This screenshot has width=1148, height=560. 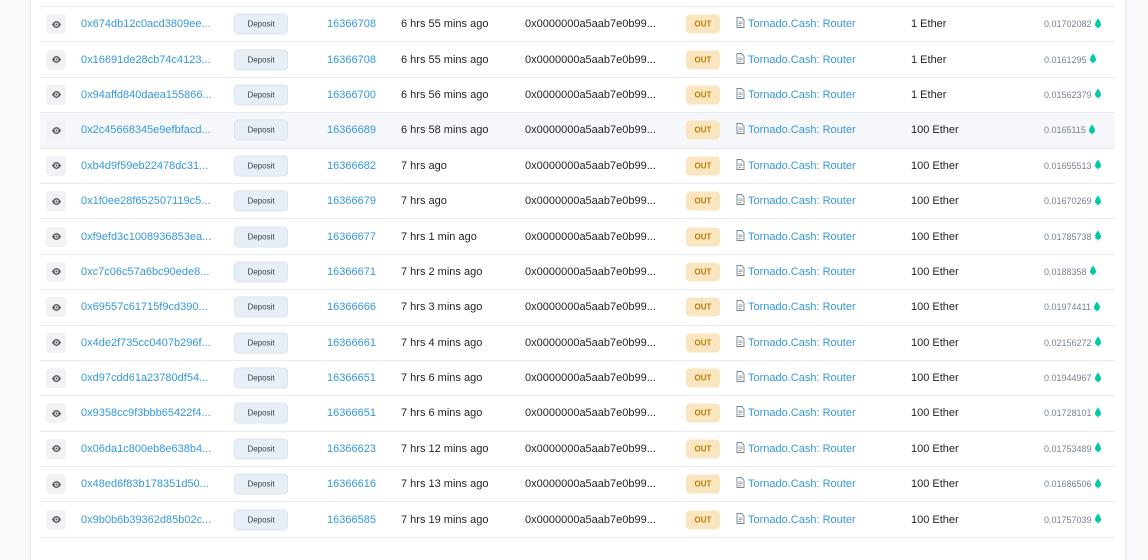 I want to click on age-text: 7 hrs 3 mins ago, so click(x=442, y=307).